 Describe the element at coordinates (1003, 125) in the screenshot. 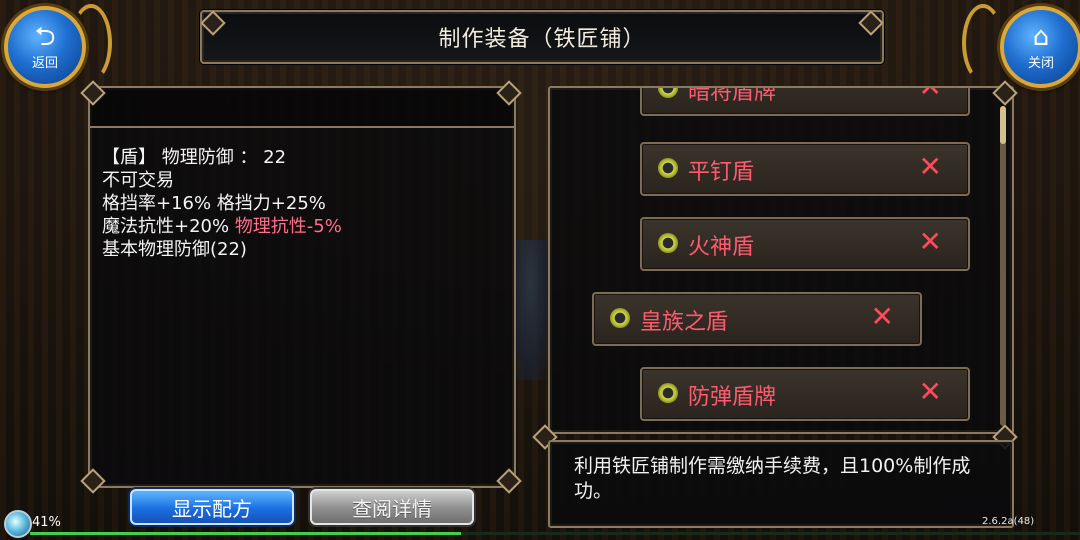

I see `recipe-scrollbar-thumb` at that location.